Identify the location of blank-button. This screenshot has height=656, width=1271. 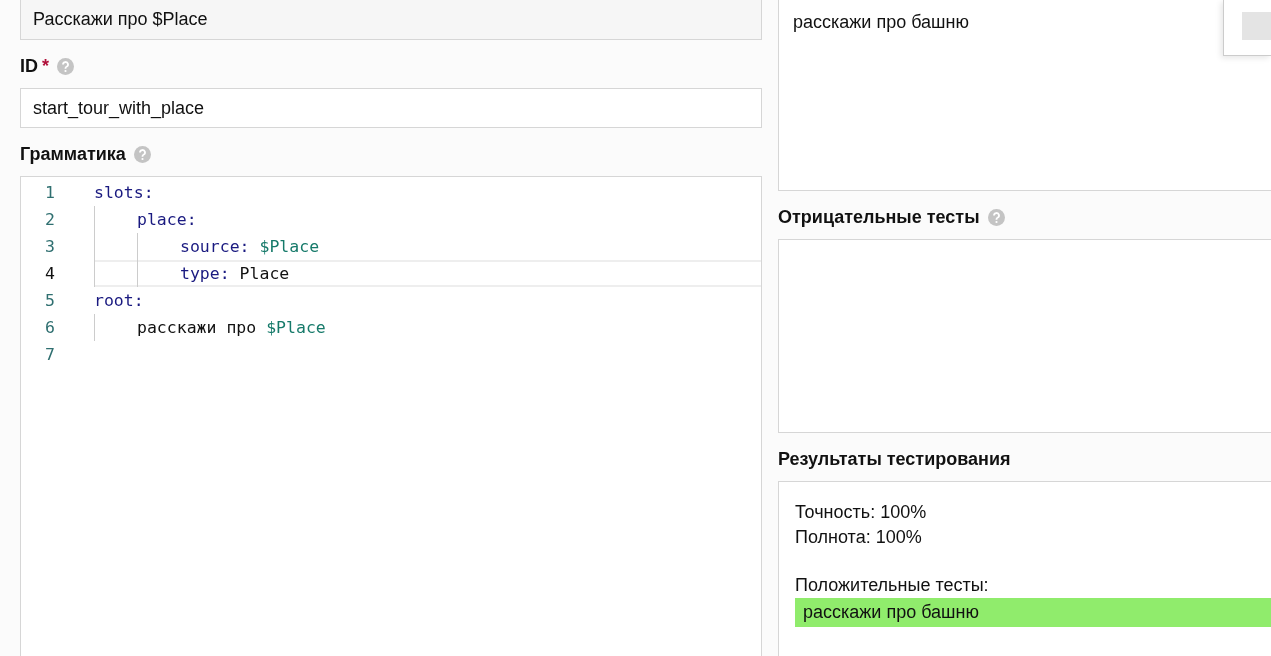
(1256, 26).